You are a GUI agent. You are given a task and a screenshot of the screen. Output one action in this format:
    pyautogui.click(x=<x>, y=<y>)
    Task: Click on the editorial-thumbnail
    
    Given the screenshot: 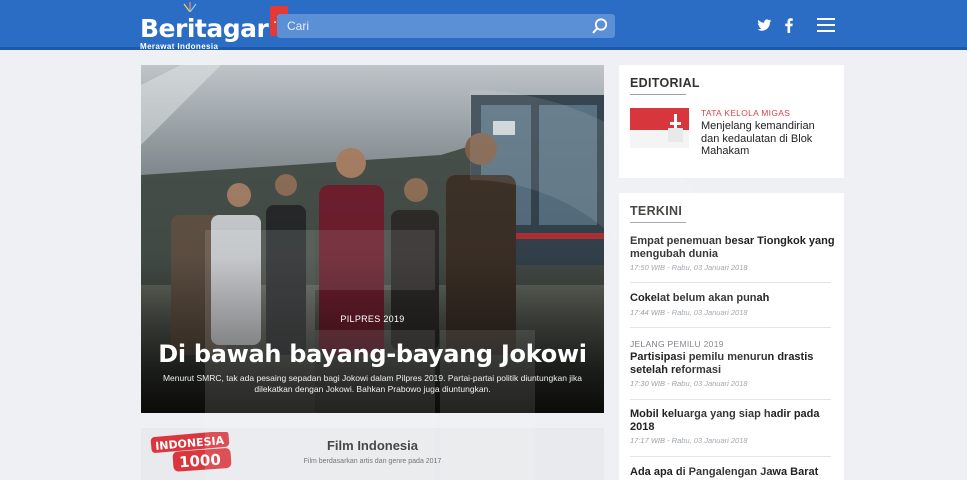 What is the action you would take?
    pyautogui.click(x=659, y=128)
    